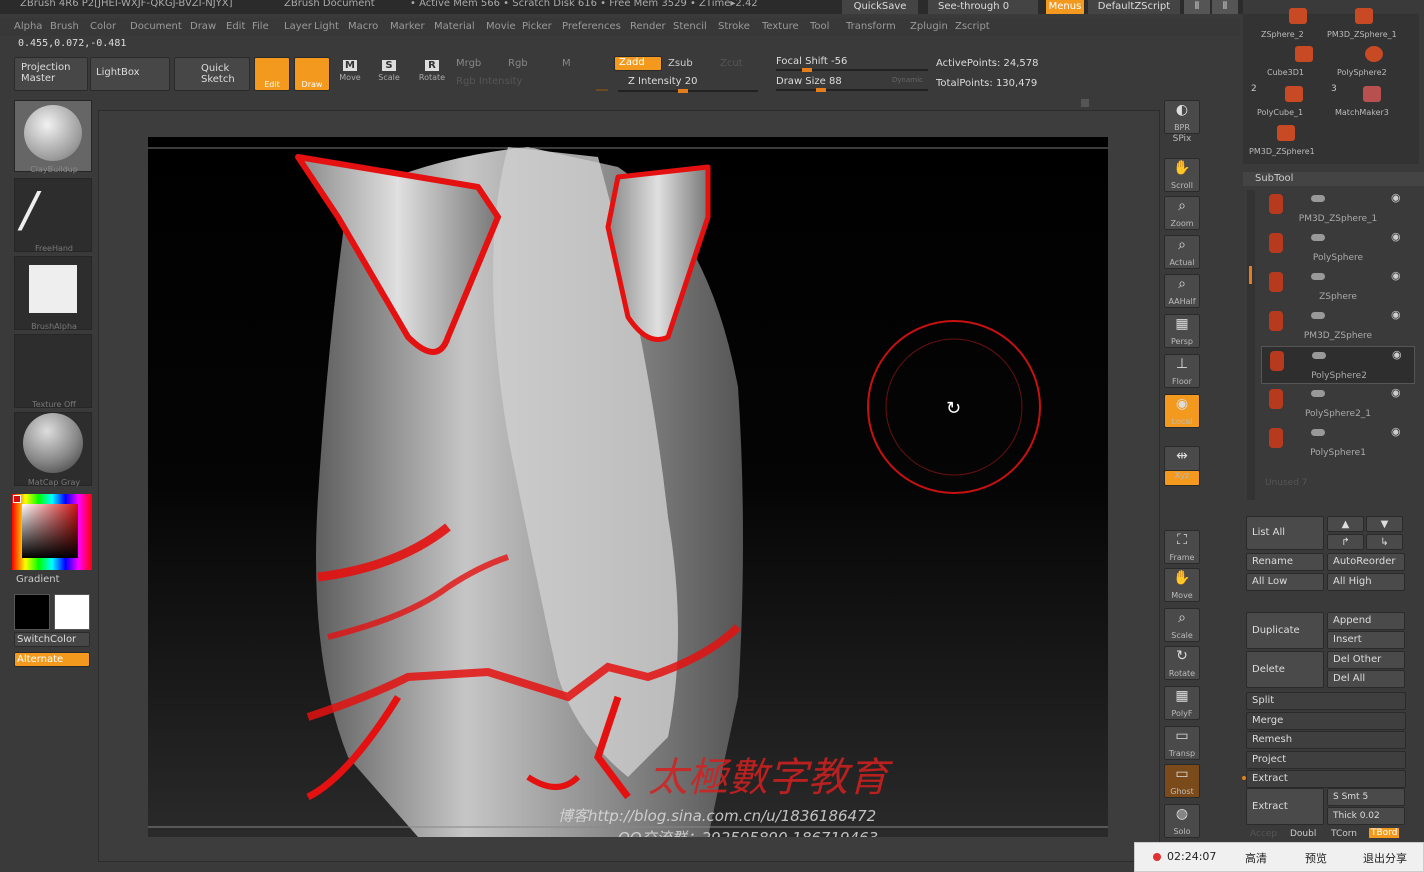  Describe the element at coordinates (1250, 275) in the screenshot. I see `subtool-scroll-thumb` at that location.